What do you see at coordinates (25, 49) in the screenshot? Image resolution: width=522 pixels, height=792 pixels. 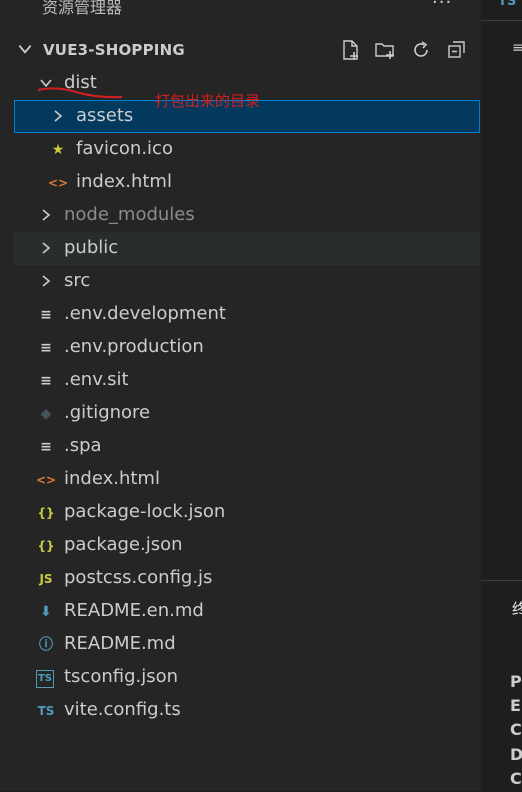 I see `chevron-down-icon` at bounding box center [25, 49].